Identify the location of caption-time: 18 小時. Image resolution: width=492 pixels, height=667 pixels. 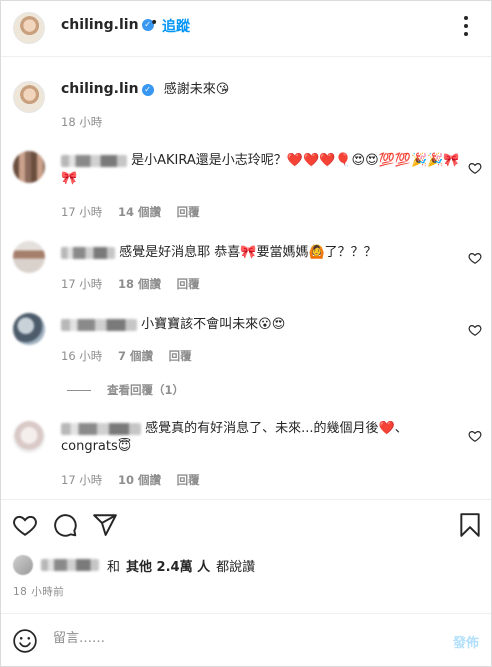
(81, 122).